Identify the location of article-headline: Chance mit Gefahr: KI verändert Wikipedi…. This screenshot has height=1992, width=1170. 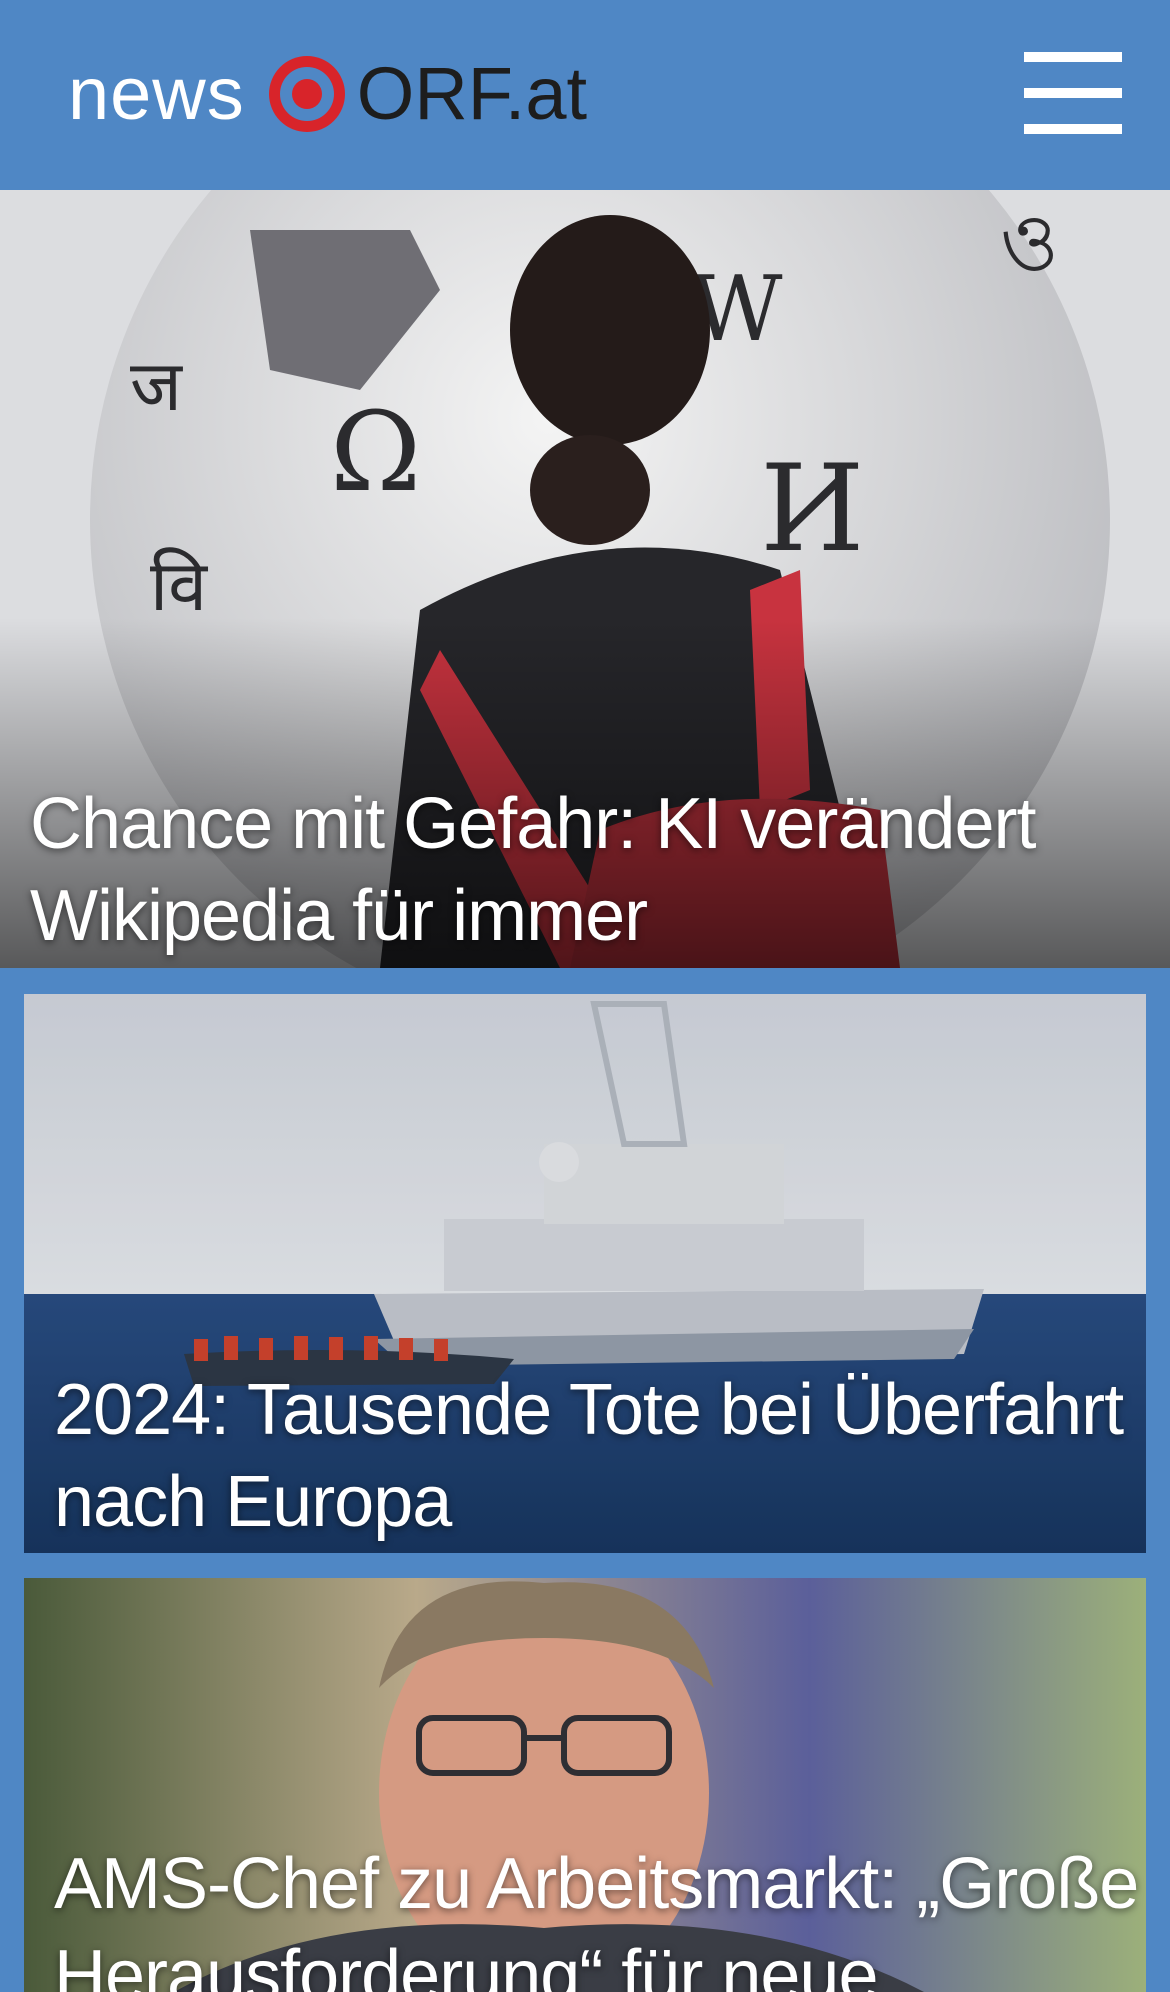
(533, 870).